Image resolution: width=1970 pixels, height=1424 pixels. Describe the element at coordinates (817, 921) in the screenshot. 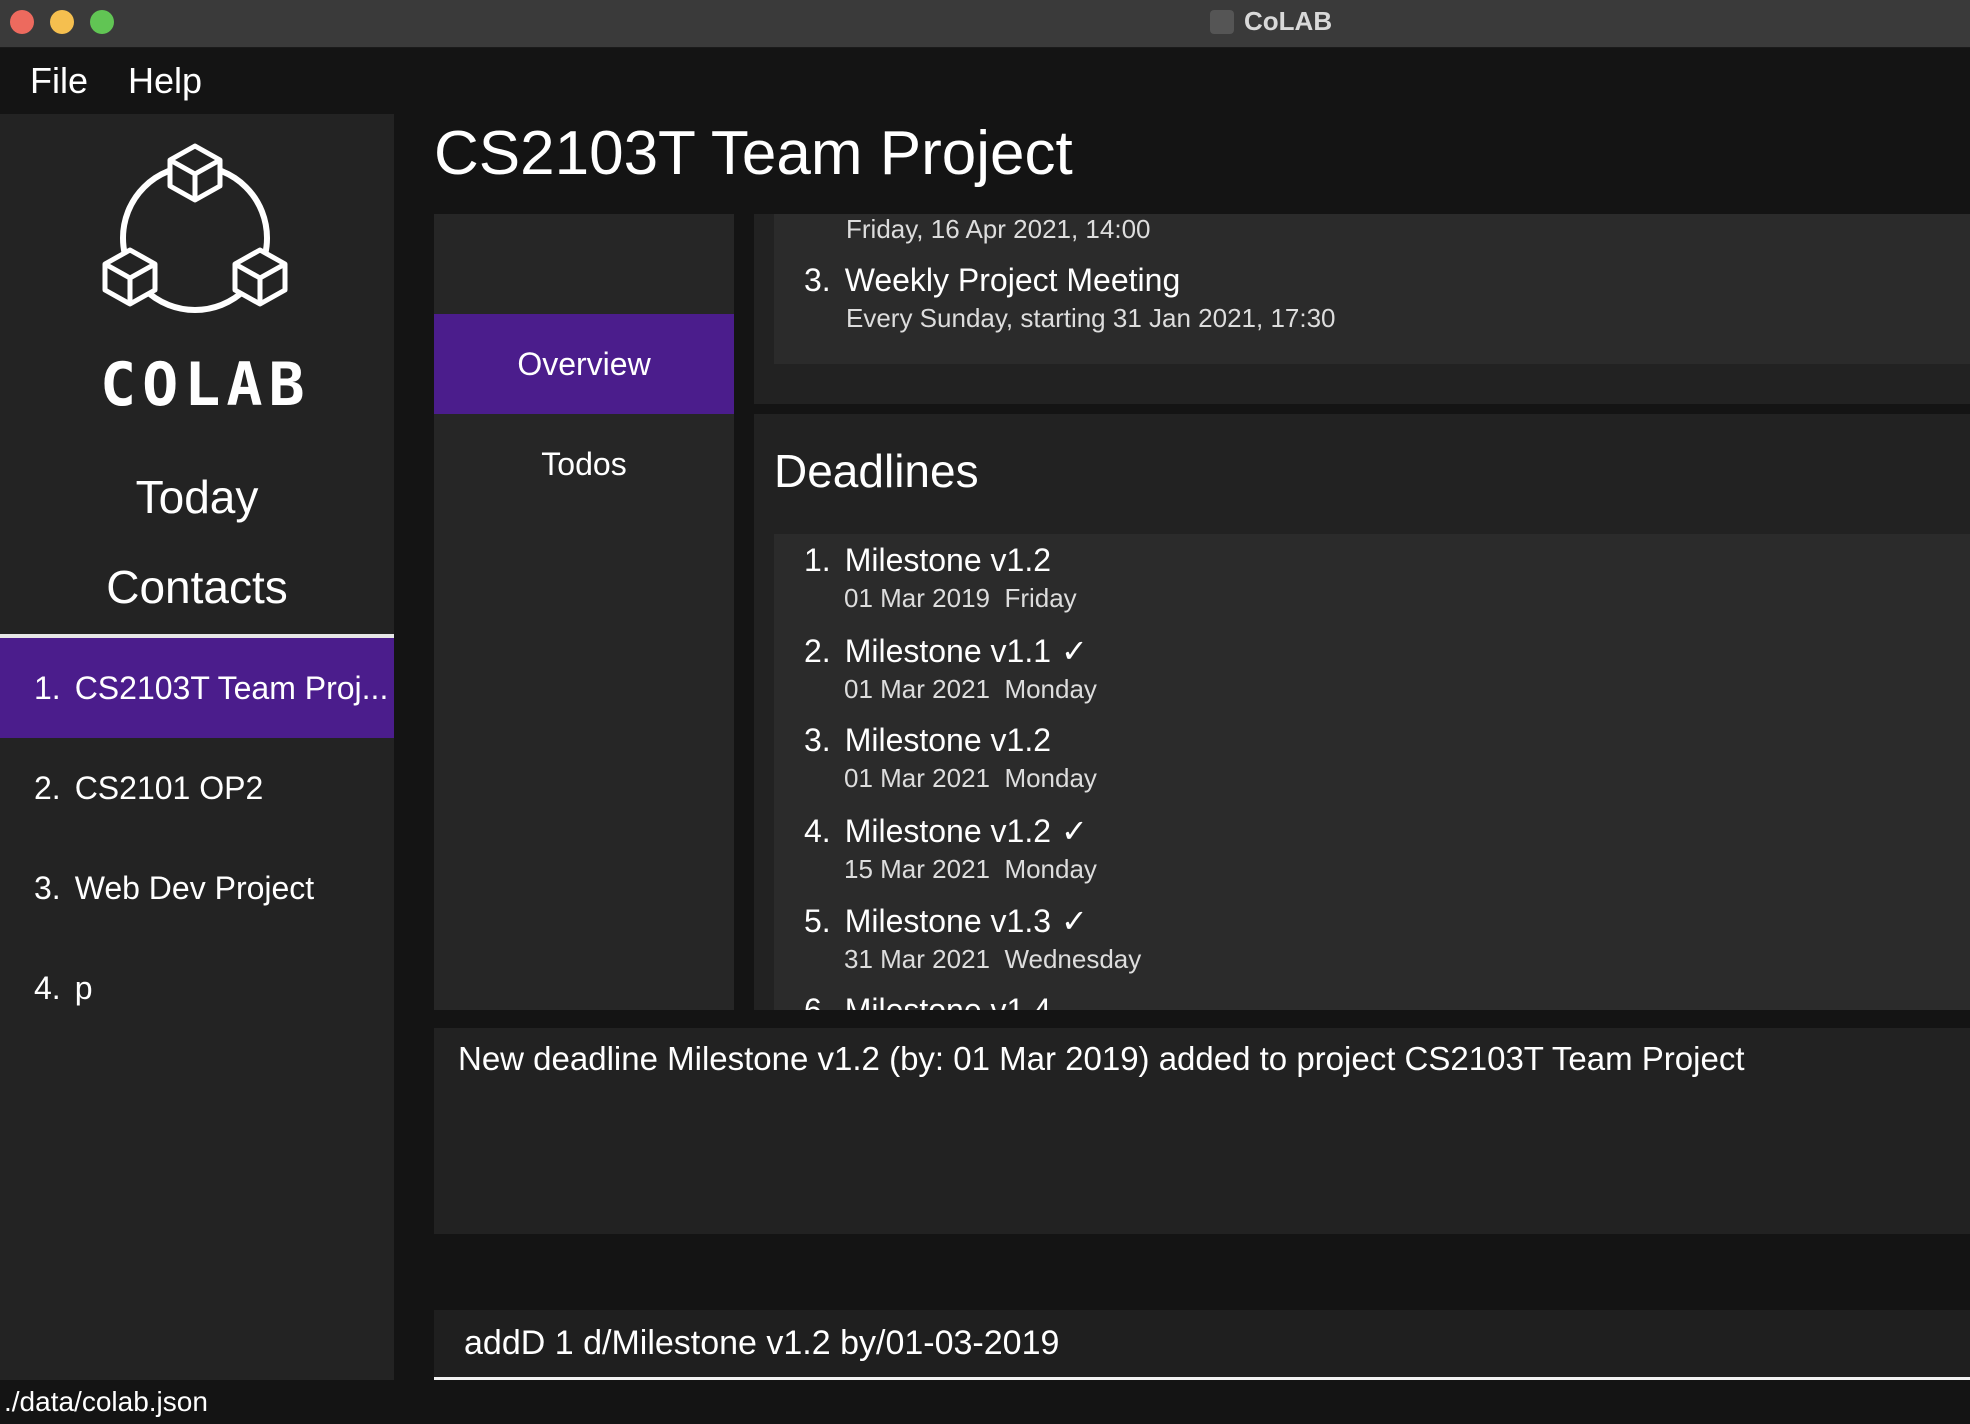

I see `deadline-number: 5.` at that location.